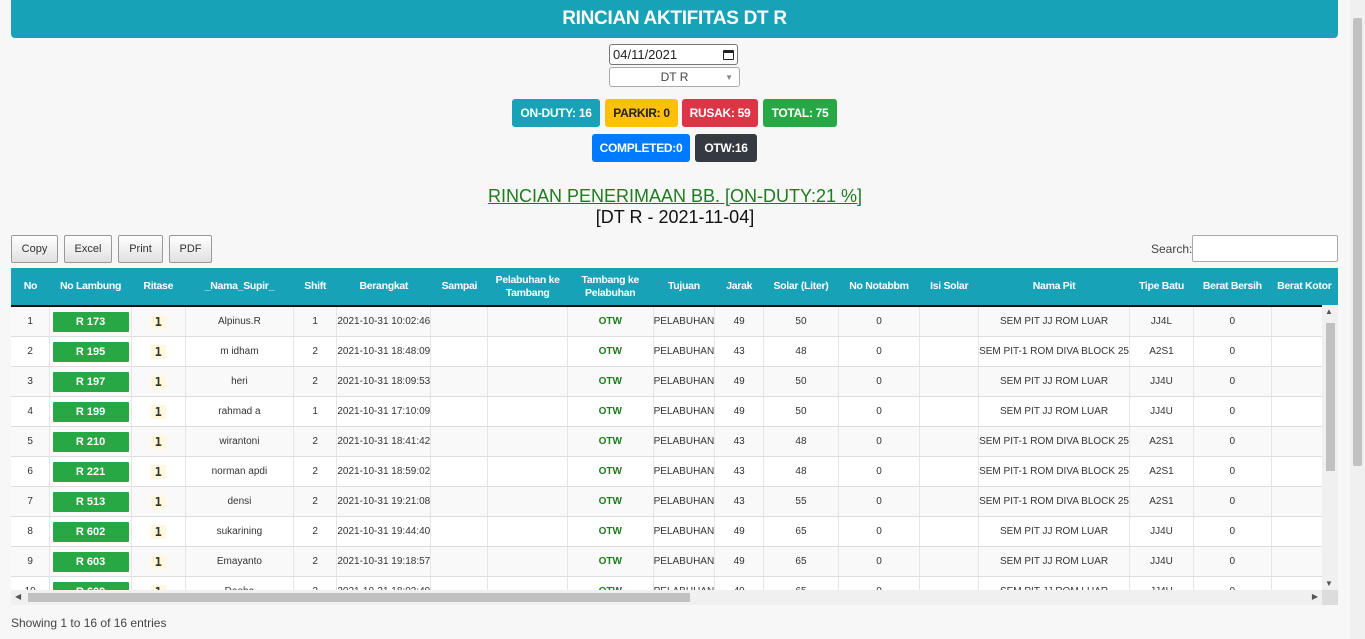  Describe the element at coordinates (240, 583) in the screenshot. I see `table-cell: Daeha` at that location.